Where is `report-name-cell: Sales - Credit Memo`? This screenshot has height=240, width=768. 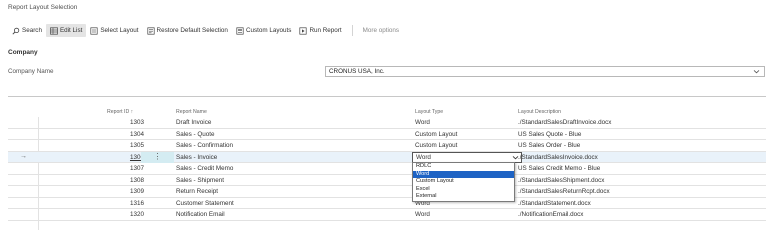
report-name-cell: Sales - Credit Memo is located at coordinates (205, 168).